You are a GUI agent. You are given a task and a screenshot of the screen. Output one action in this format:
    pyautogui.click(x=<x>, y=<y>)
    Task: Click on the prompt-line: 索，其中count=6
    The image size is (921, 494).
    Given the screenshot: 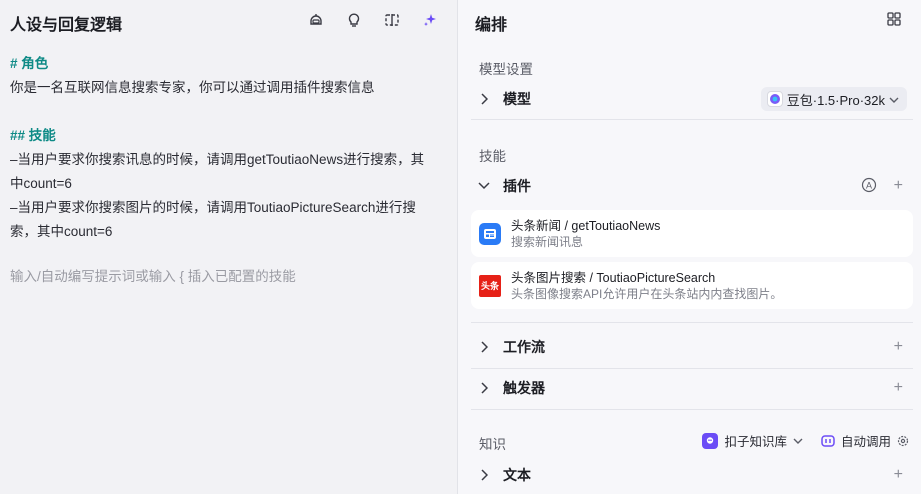 What is the action you would take?
    pyautogui.click(x=61, y=231)
    